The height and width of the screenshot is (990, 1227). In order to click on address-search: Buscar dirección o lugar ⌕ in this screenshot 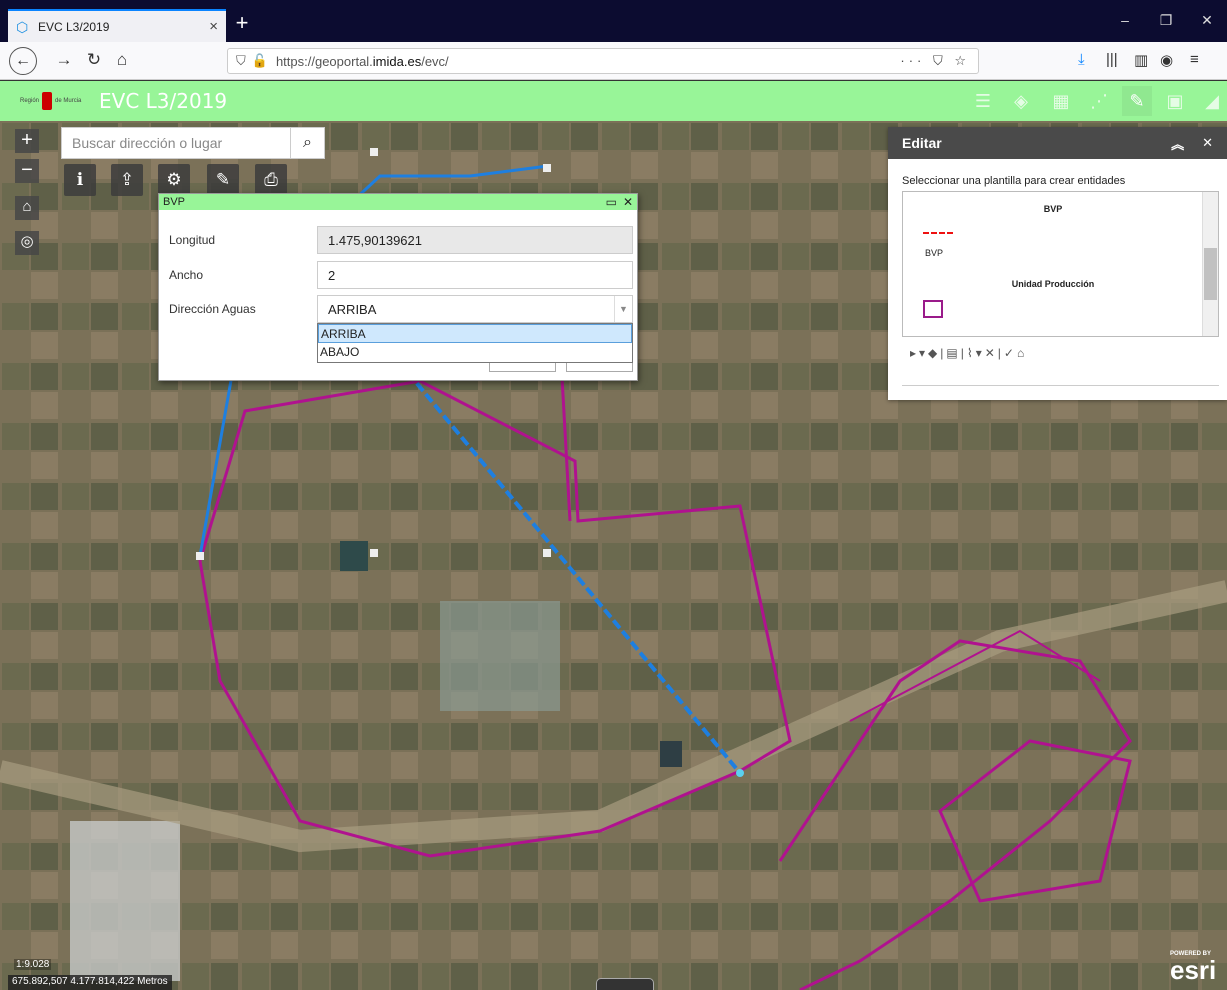, I will do `click(193, 143)`.